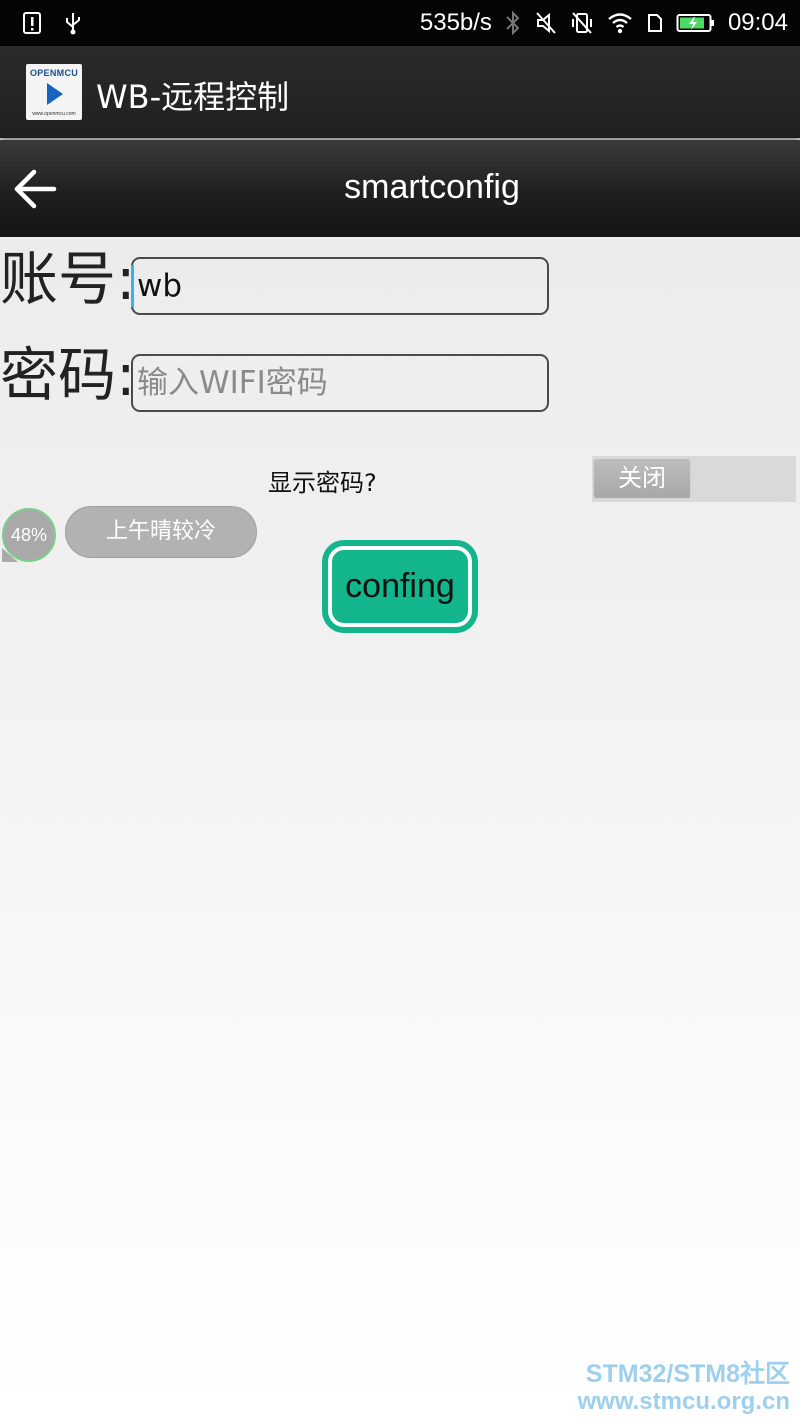 Image resolution: width=800 pixels, height=1422 pixels. What do you see at coordinates (546, 23) in the screenshot?
I see `mute-icon` at bounding box center [546, 23].